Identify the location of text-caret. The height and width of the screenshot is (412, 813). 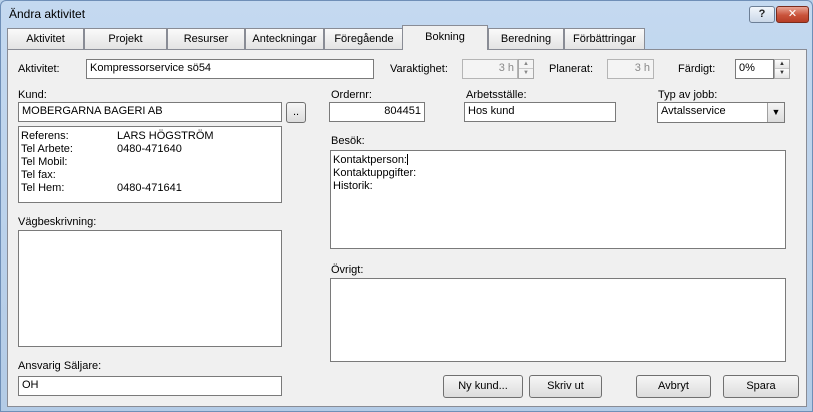
(407, 159).